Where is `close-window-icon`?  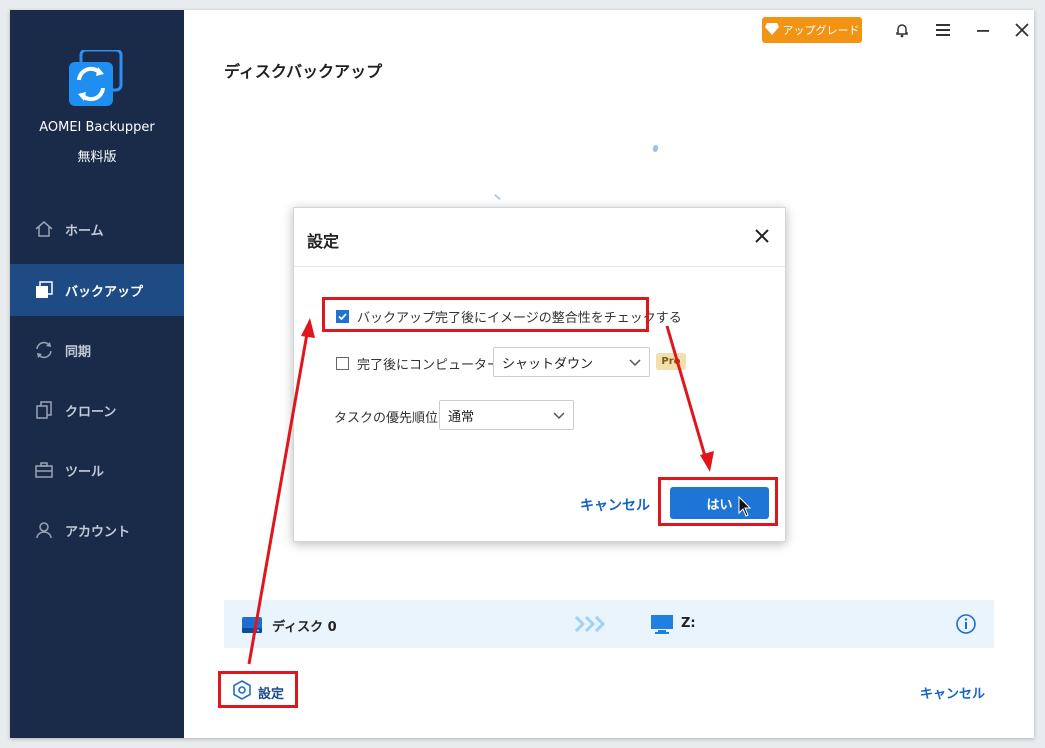
close-window-icon is located at coordinates (1022, 30).